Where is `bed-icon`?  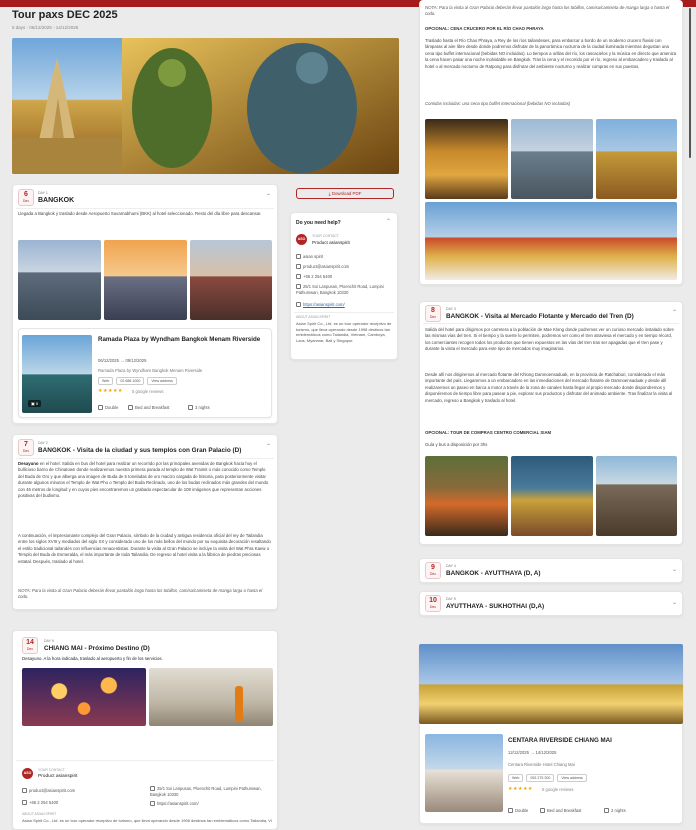 bed-icon is located at coordinates (100, 408).